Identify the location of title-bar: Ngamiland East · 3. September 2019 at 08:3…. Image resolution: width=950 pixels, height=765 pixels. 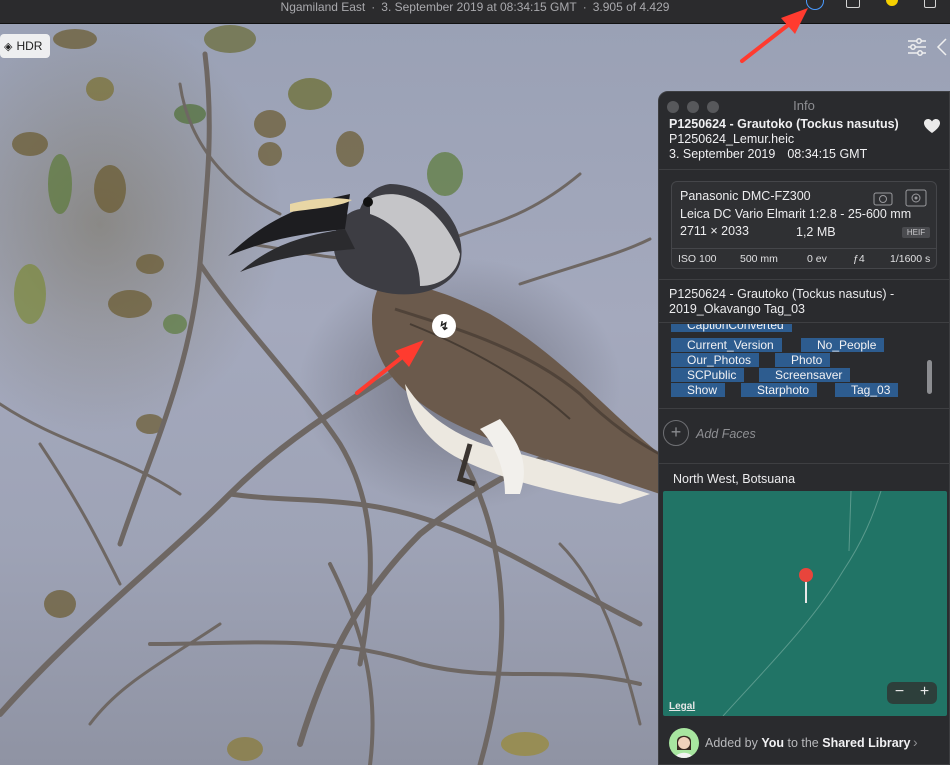
(475, 12).